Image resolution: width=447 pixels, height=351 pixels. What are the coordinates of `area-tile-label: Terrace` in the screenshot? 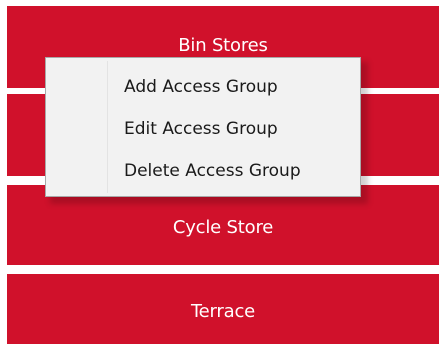 It's located at (223, 311).